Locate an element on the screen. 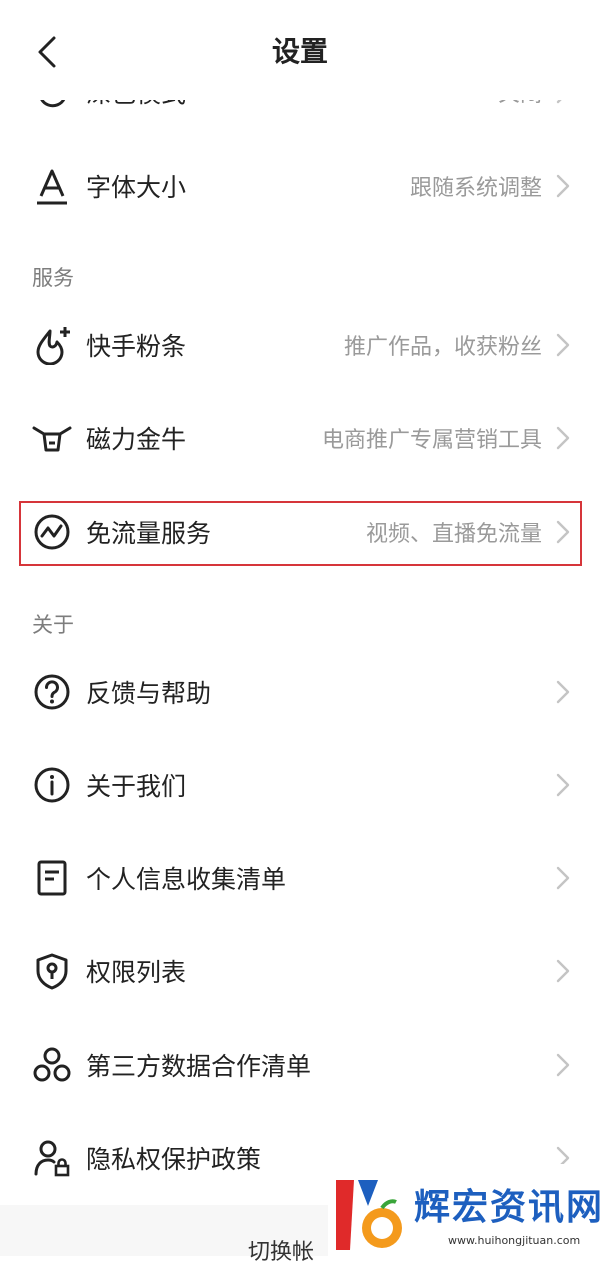  row-label: 磁力金牛 is located at coordinates (136, 439).